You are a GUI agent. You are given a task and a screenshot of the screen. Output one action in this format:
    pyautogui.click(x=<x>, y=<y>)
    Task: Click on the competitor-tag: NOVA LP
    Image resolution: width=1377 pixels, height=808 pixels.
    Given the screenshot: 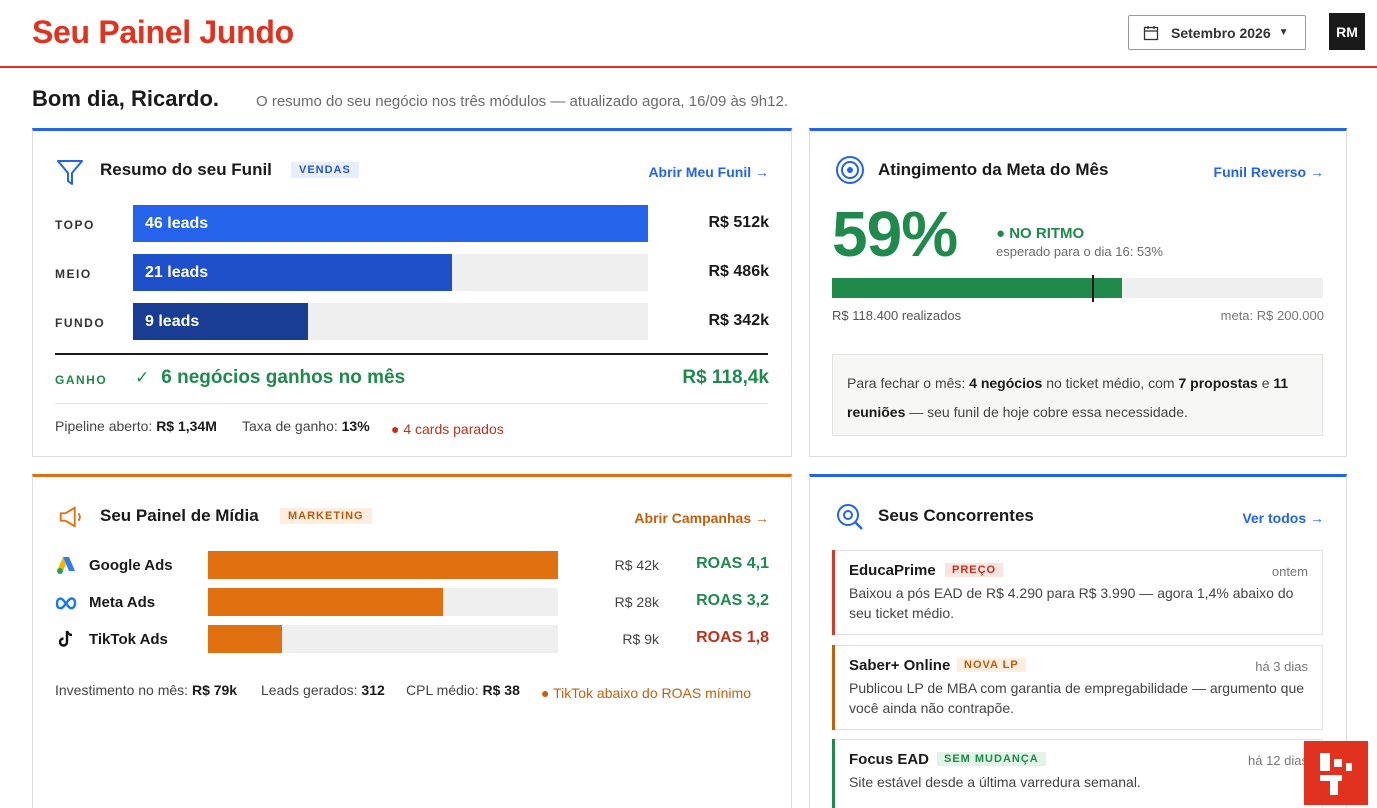 What is the action you would take?
    pyautogui.click(x=991, y=665)
    